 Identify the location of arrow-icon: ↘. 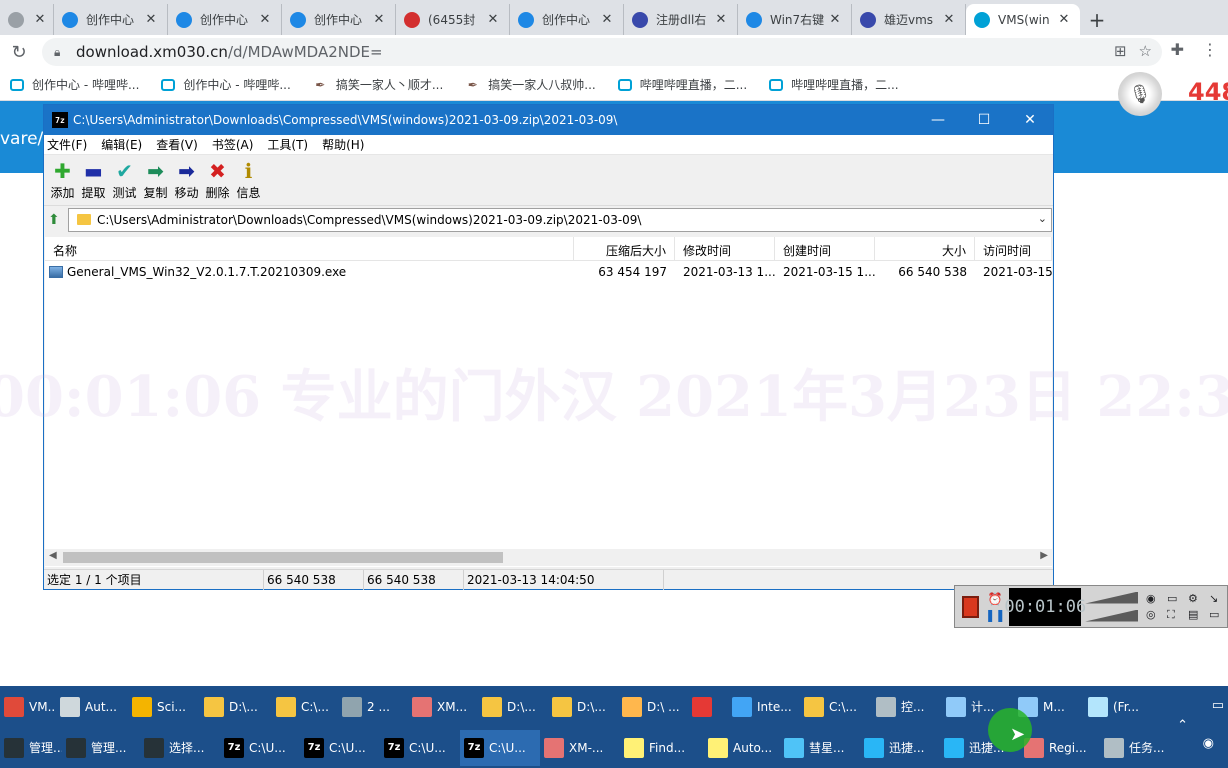
(1218, 598).